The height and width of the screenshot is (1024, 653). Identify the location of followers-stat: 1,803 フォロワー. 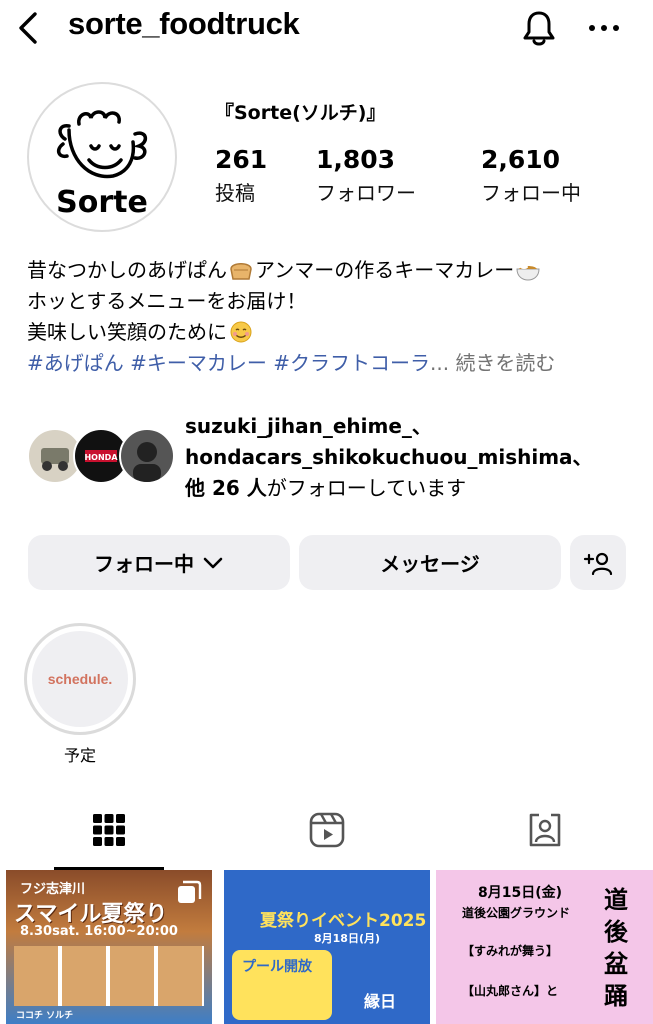
(366, 175).